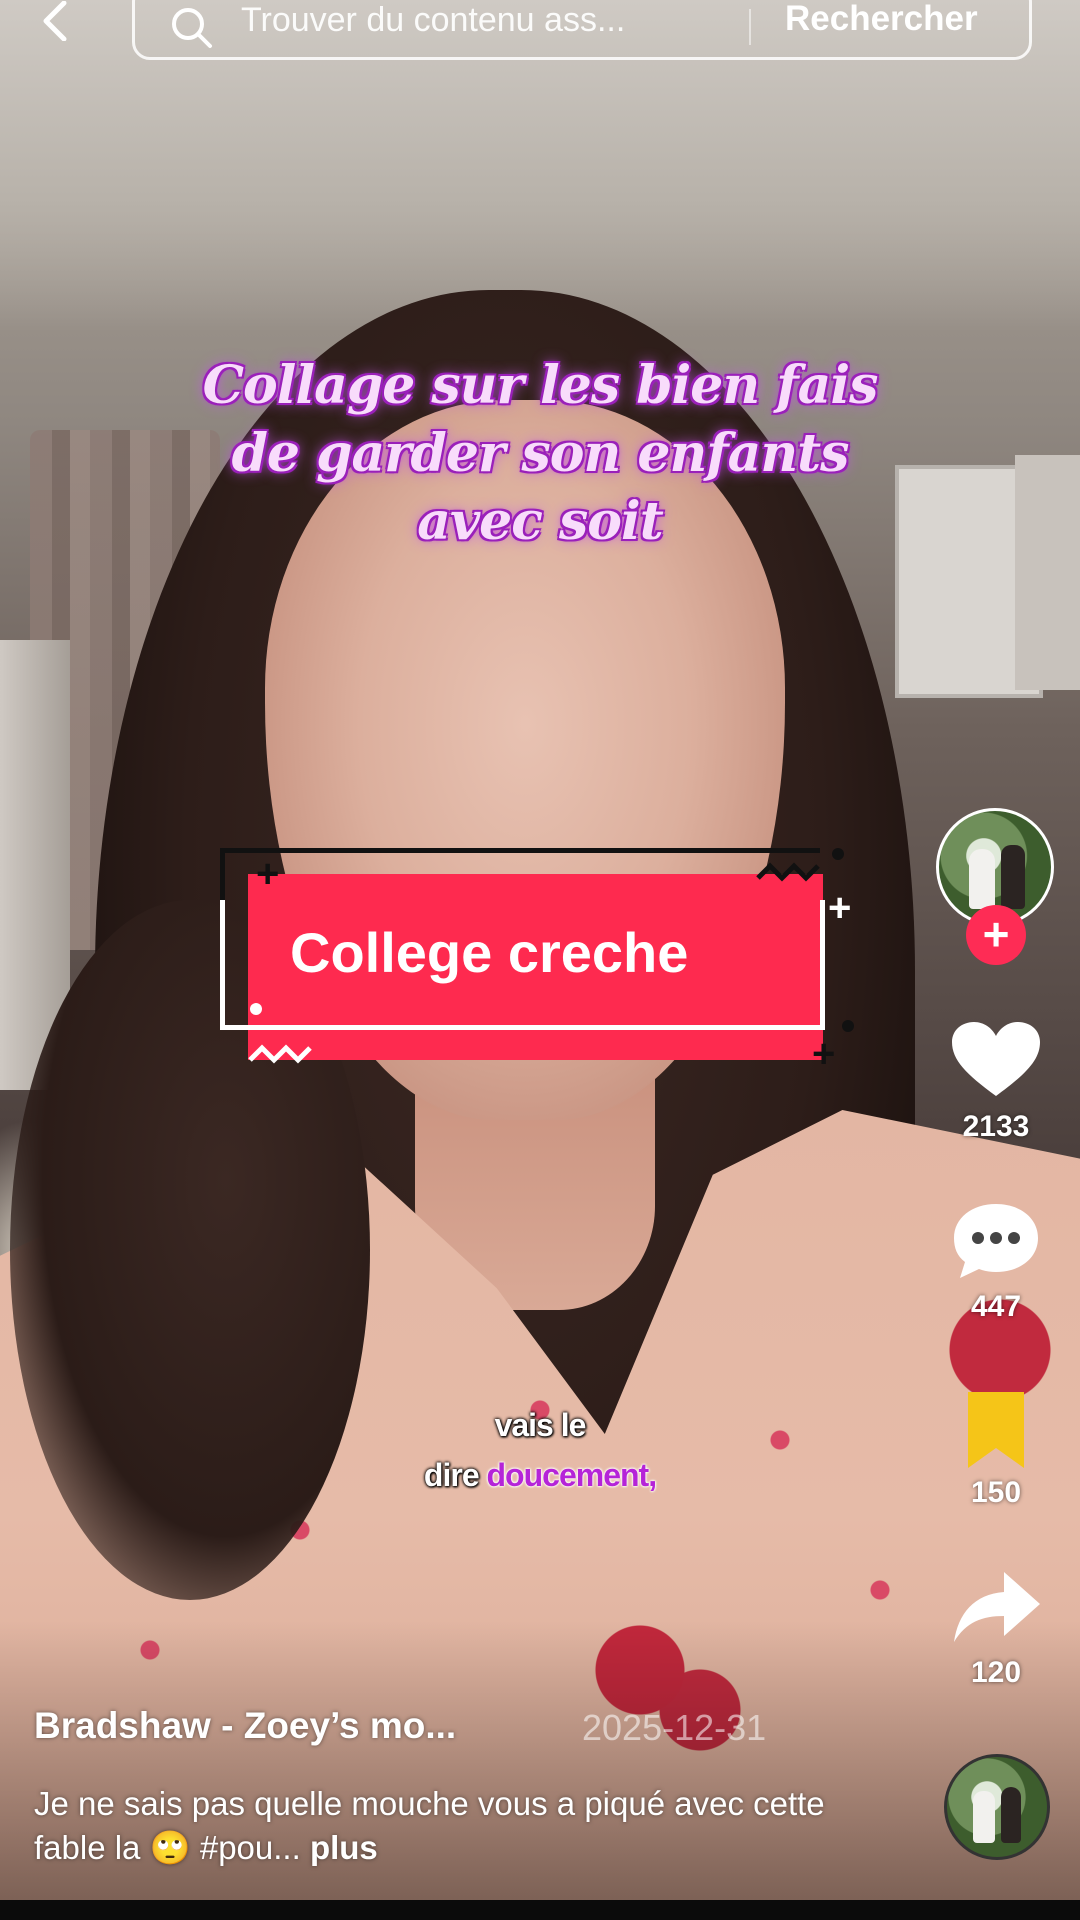  I want to click on search-button: Rechercher, so click(881, 19).